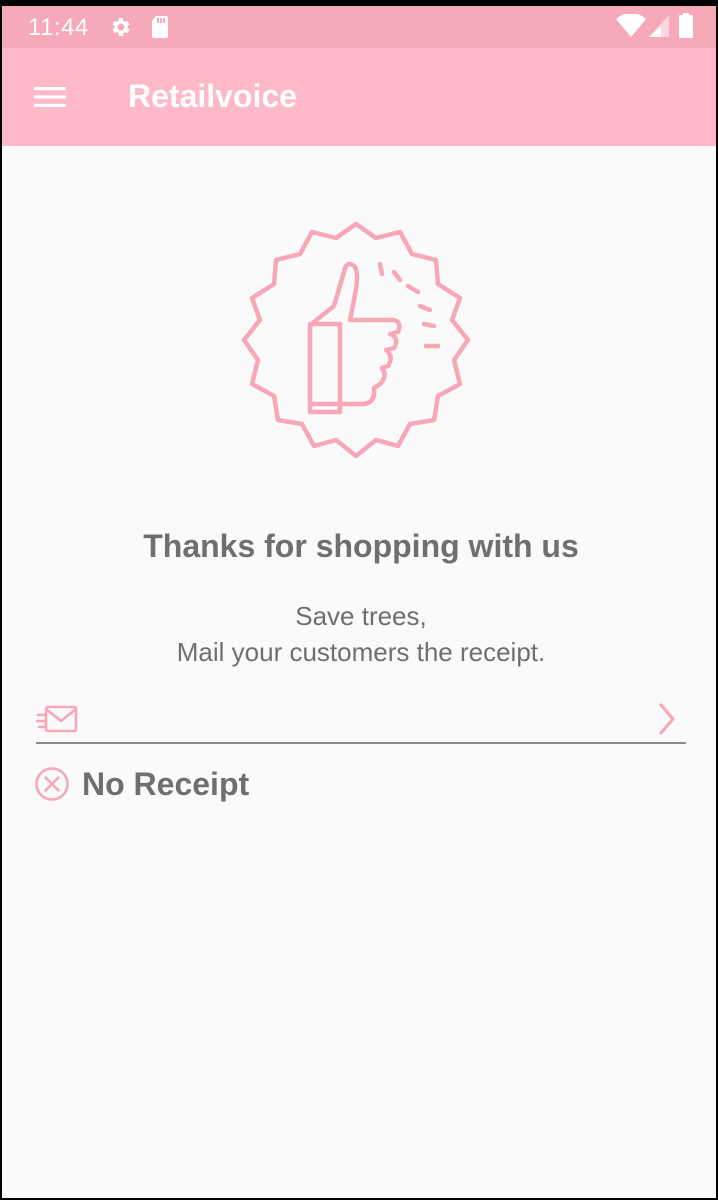  What do you see at coordinates (631, 28) in the screenshot?
I see `wifi-icon` at bounding box center [631, 28].